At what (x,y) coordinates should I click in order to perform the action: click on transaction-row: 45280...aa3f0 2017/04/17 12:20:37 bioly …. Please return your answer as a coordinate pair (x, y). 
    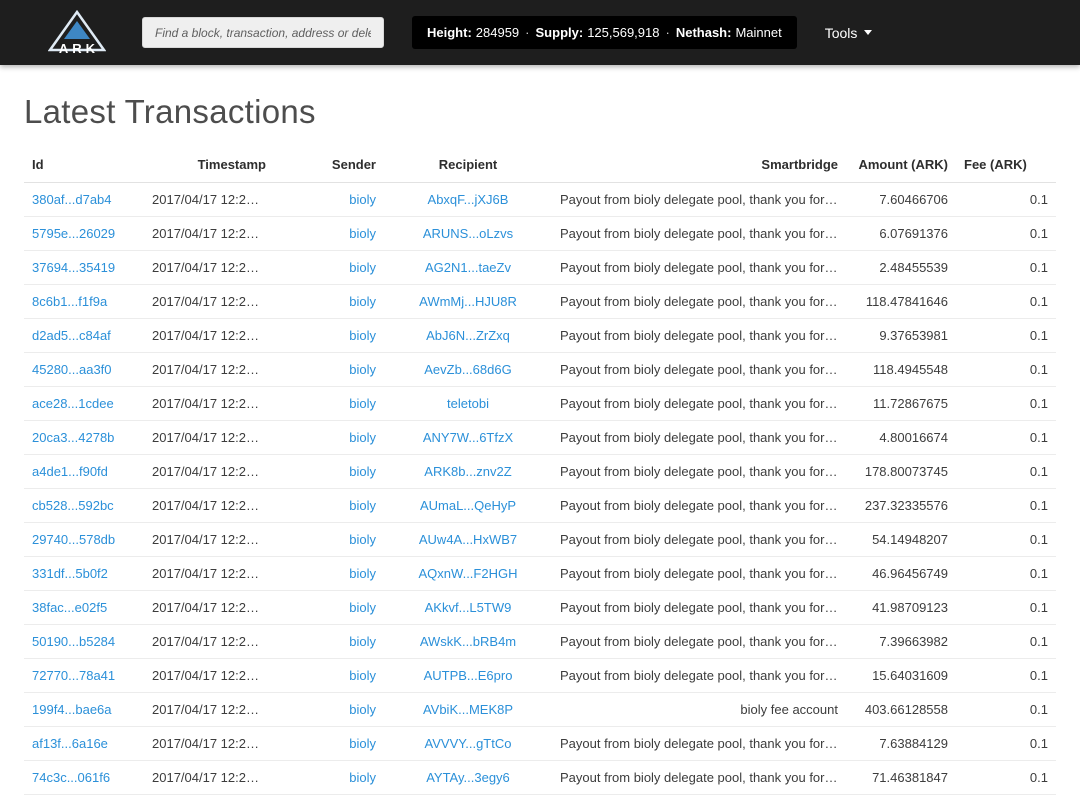
    Looking at the image, I should click on (540, 369).